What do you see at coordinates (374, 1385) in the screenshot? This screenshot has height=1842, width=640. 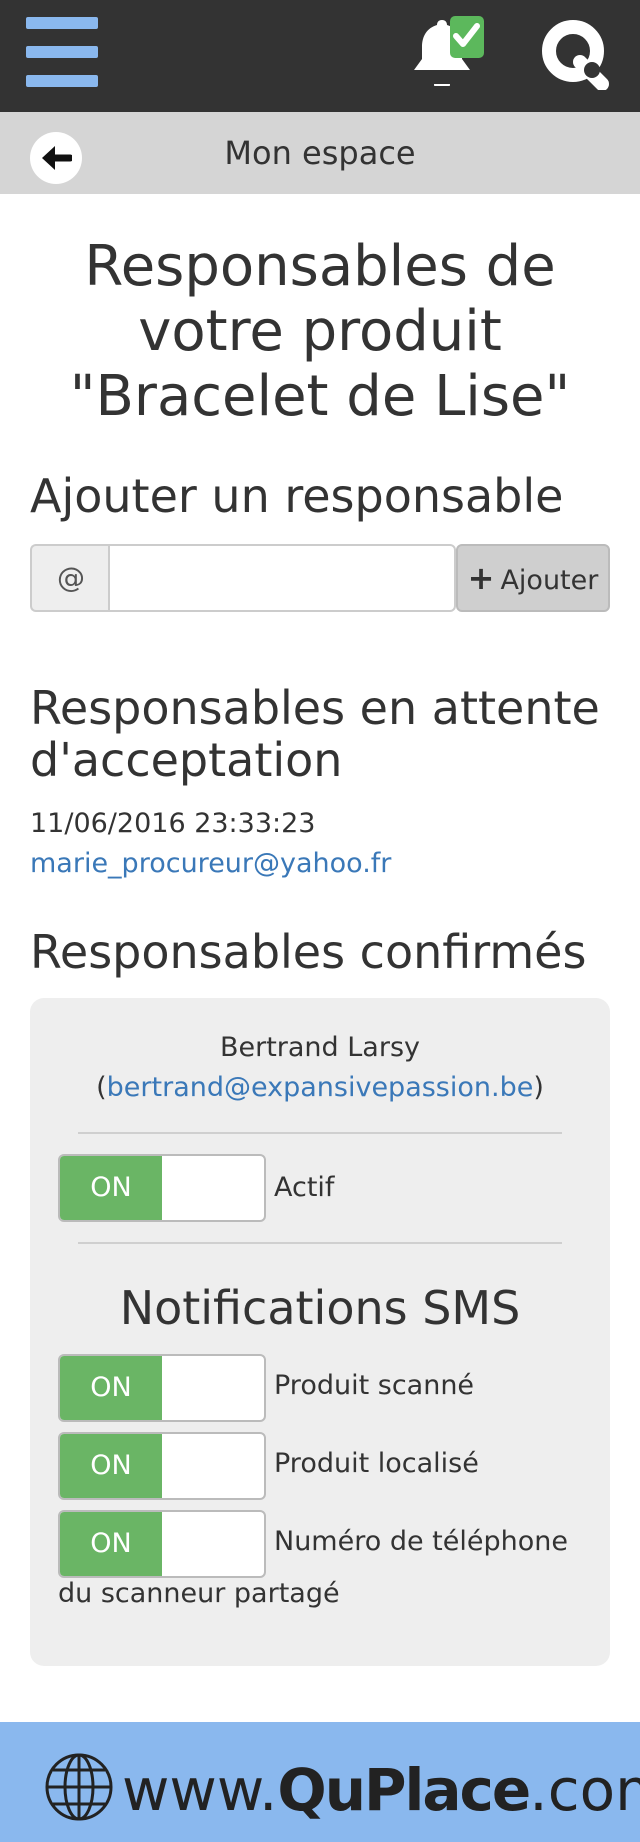 I see `sms-toggle-scanned-label: Produit scanné` at bounding box center [374, 1385].